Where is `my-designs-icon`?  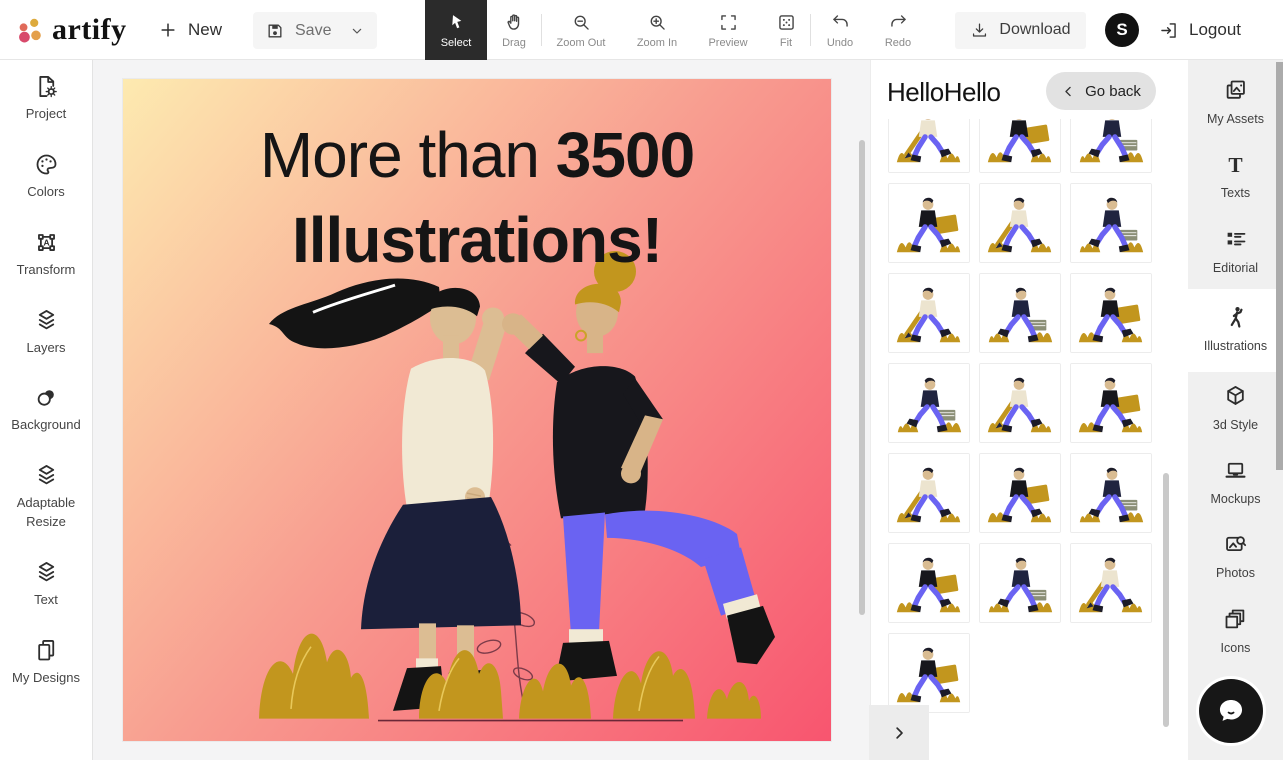 my-designs-icon is located at coordinates (46, 650).